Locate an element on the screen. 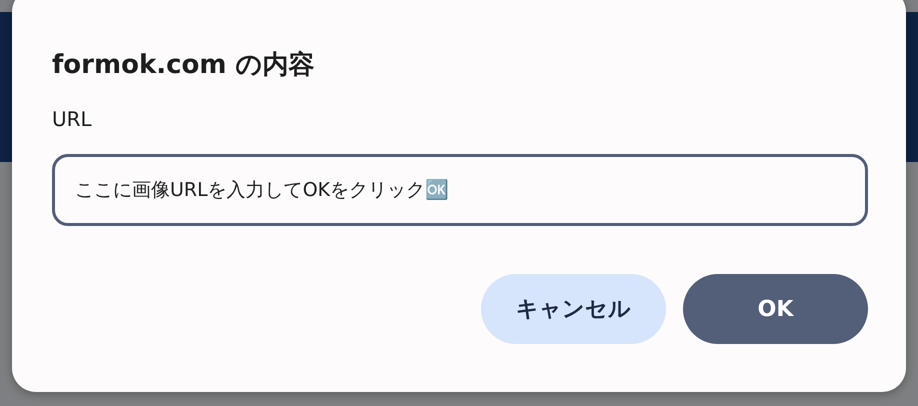  dialog-title: formok.com の内容 is located at coordinates (184, 65).